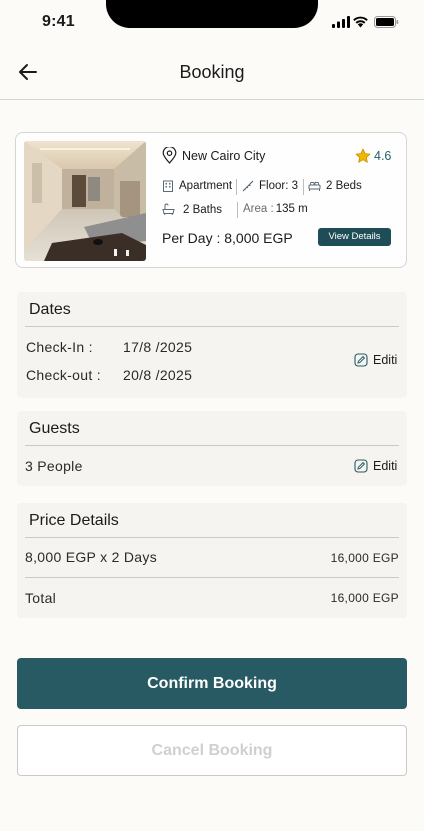  What do you see at coordinates (54, 466) in the screenshot?
I see `guests-value: 3 People` at bounding box center [54, 466].